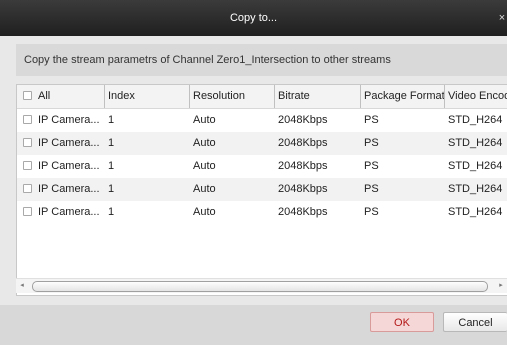  What do you see at coordinates (501, 286) in the screenshot?
I see `scroll-right-arrow-icon: ▸` at bounding box center [501, 286].